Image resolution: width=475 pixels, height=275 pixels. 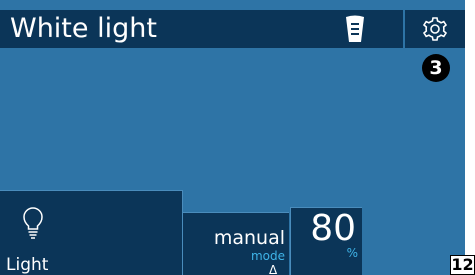 What do you see at coordinates (333, 228) in the screenshot?
I see `intensity-value: 80` at bounding box center [333, 228].